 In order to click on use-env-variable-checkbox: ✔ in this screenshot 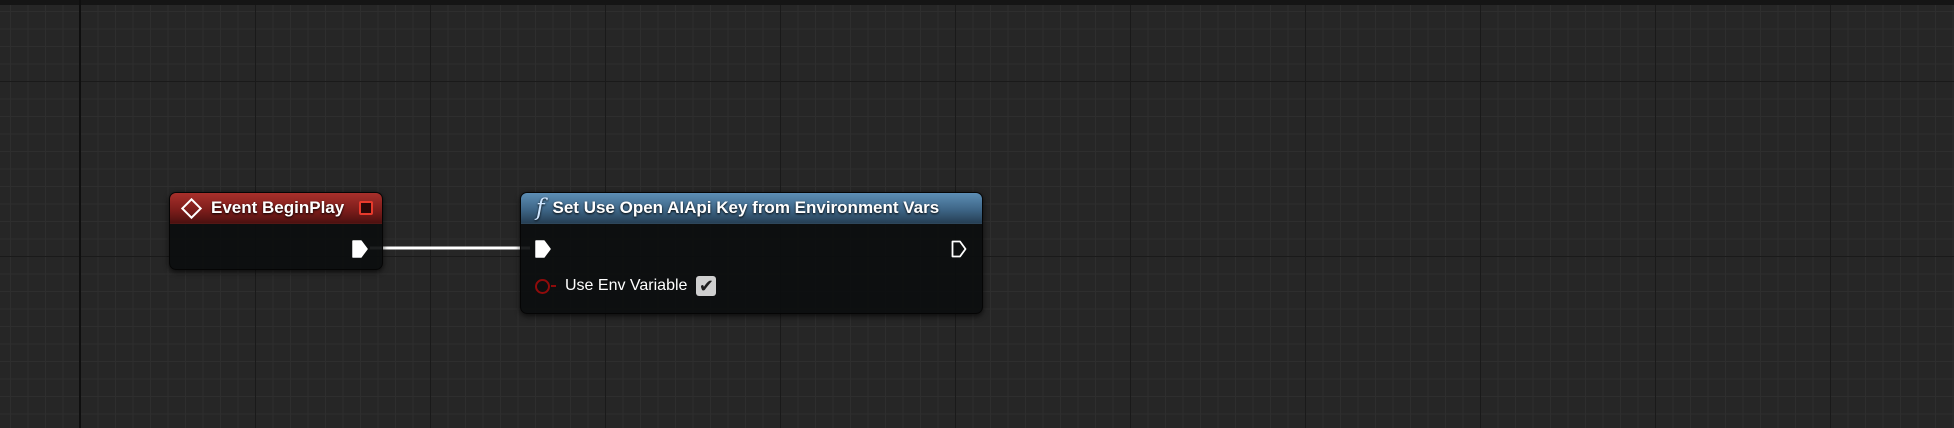, I will do `click(706, 286)`.